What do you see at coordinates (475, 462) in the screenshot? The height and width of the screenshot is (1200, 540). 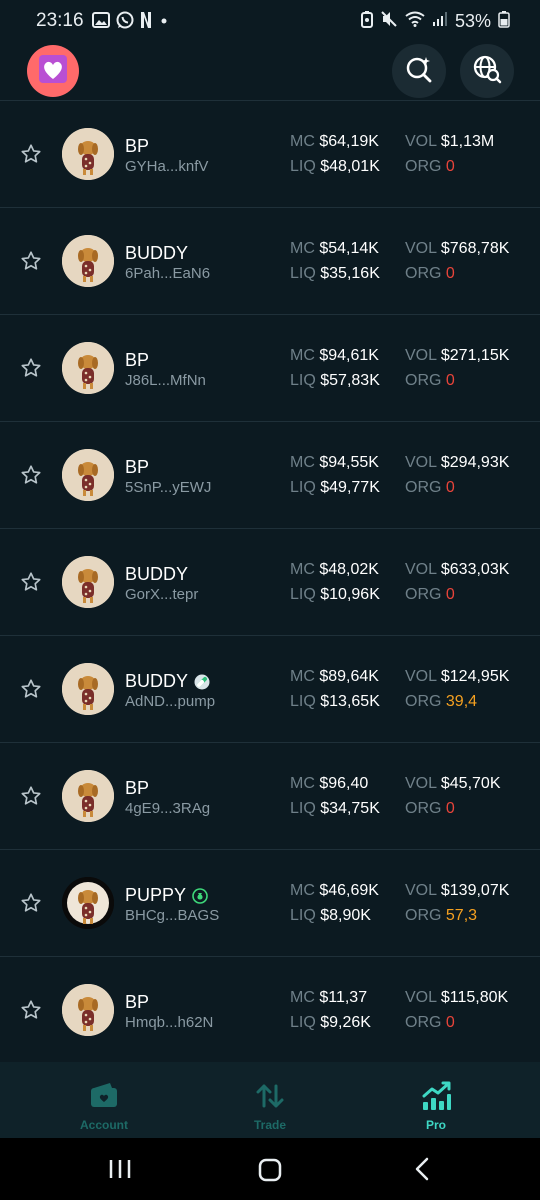 I see `vol-value: $294,93K` at bounding box center [475, 462].